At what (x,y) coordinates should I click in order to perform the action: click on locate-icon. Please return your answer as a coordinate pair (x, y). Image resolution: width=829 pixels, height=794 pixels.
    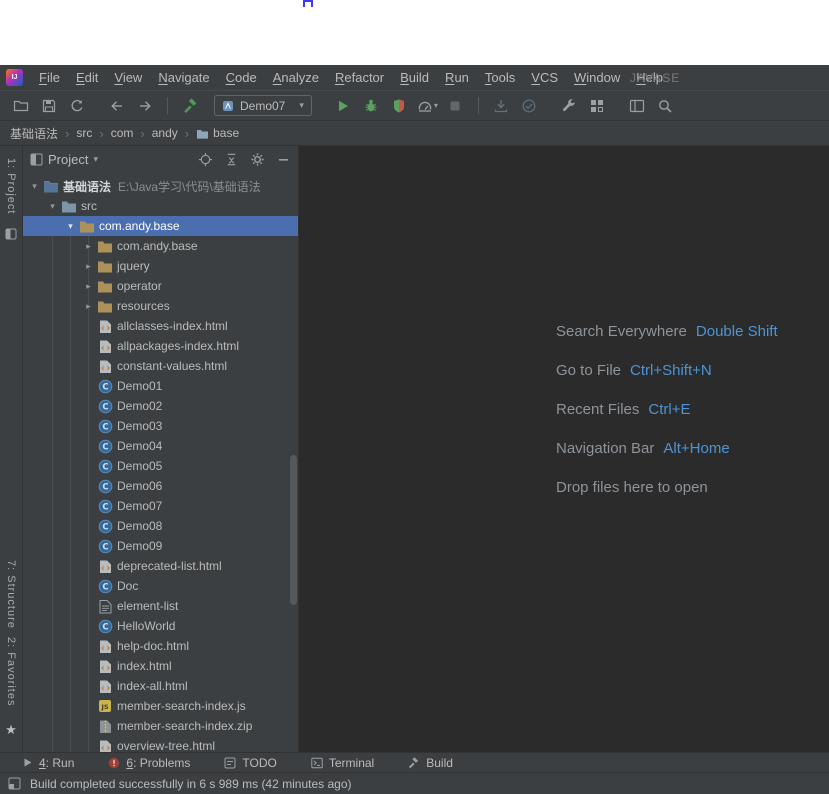
    Looking at the image, I should click on (205, 159).